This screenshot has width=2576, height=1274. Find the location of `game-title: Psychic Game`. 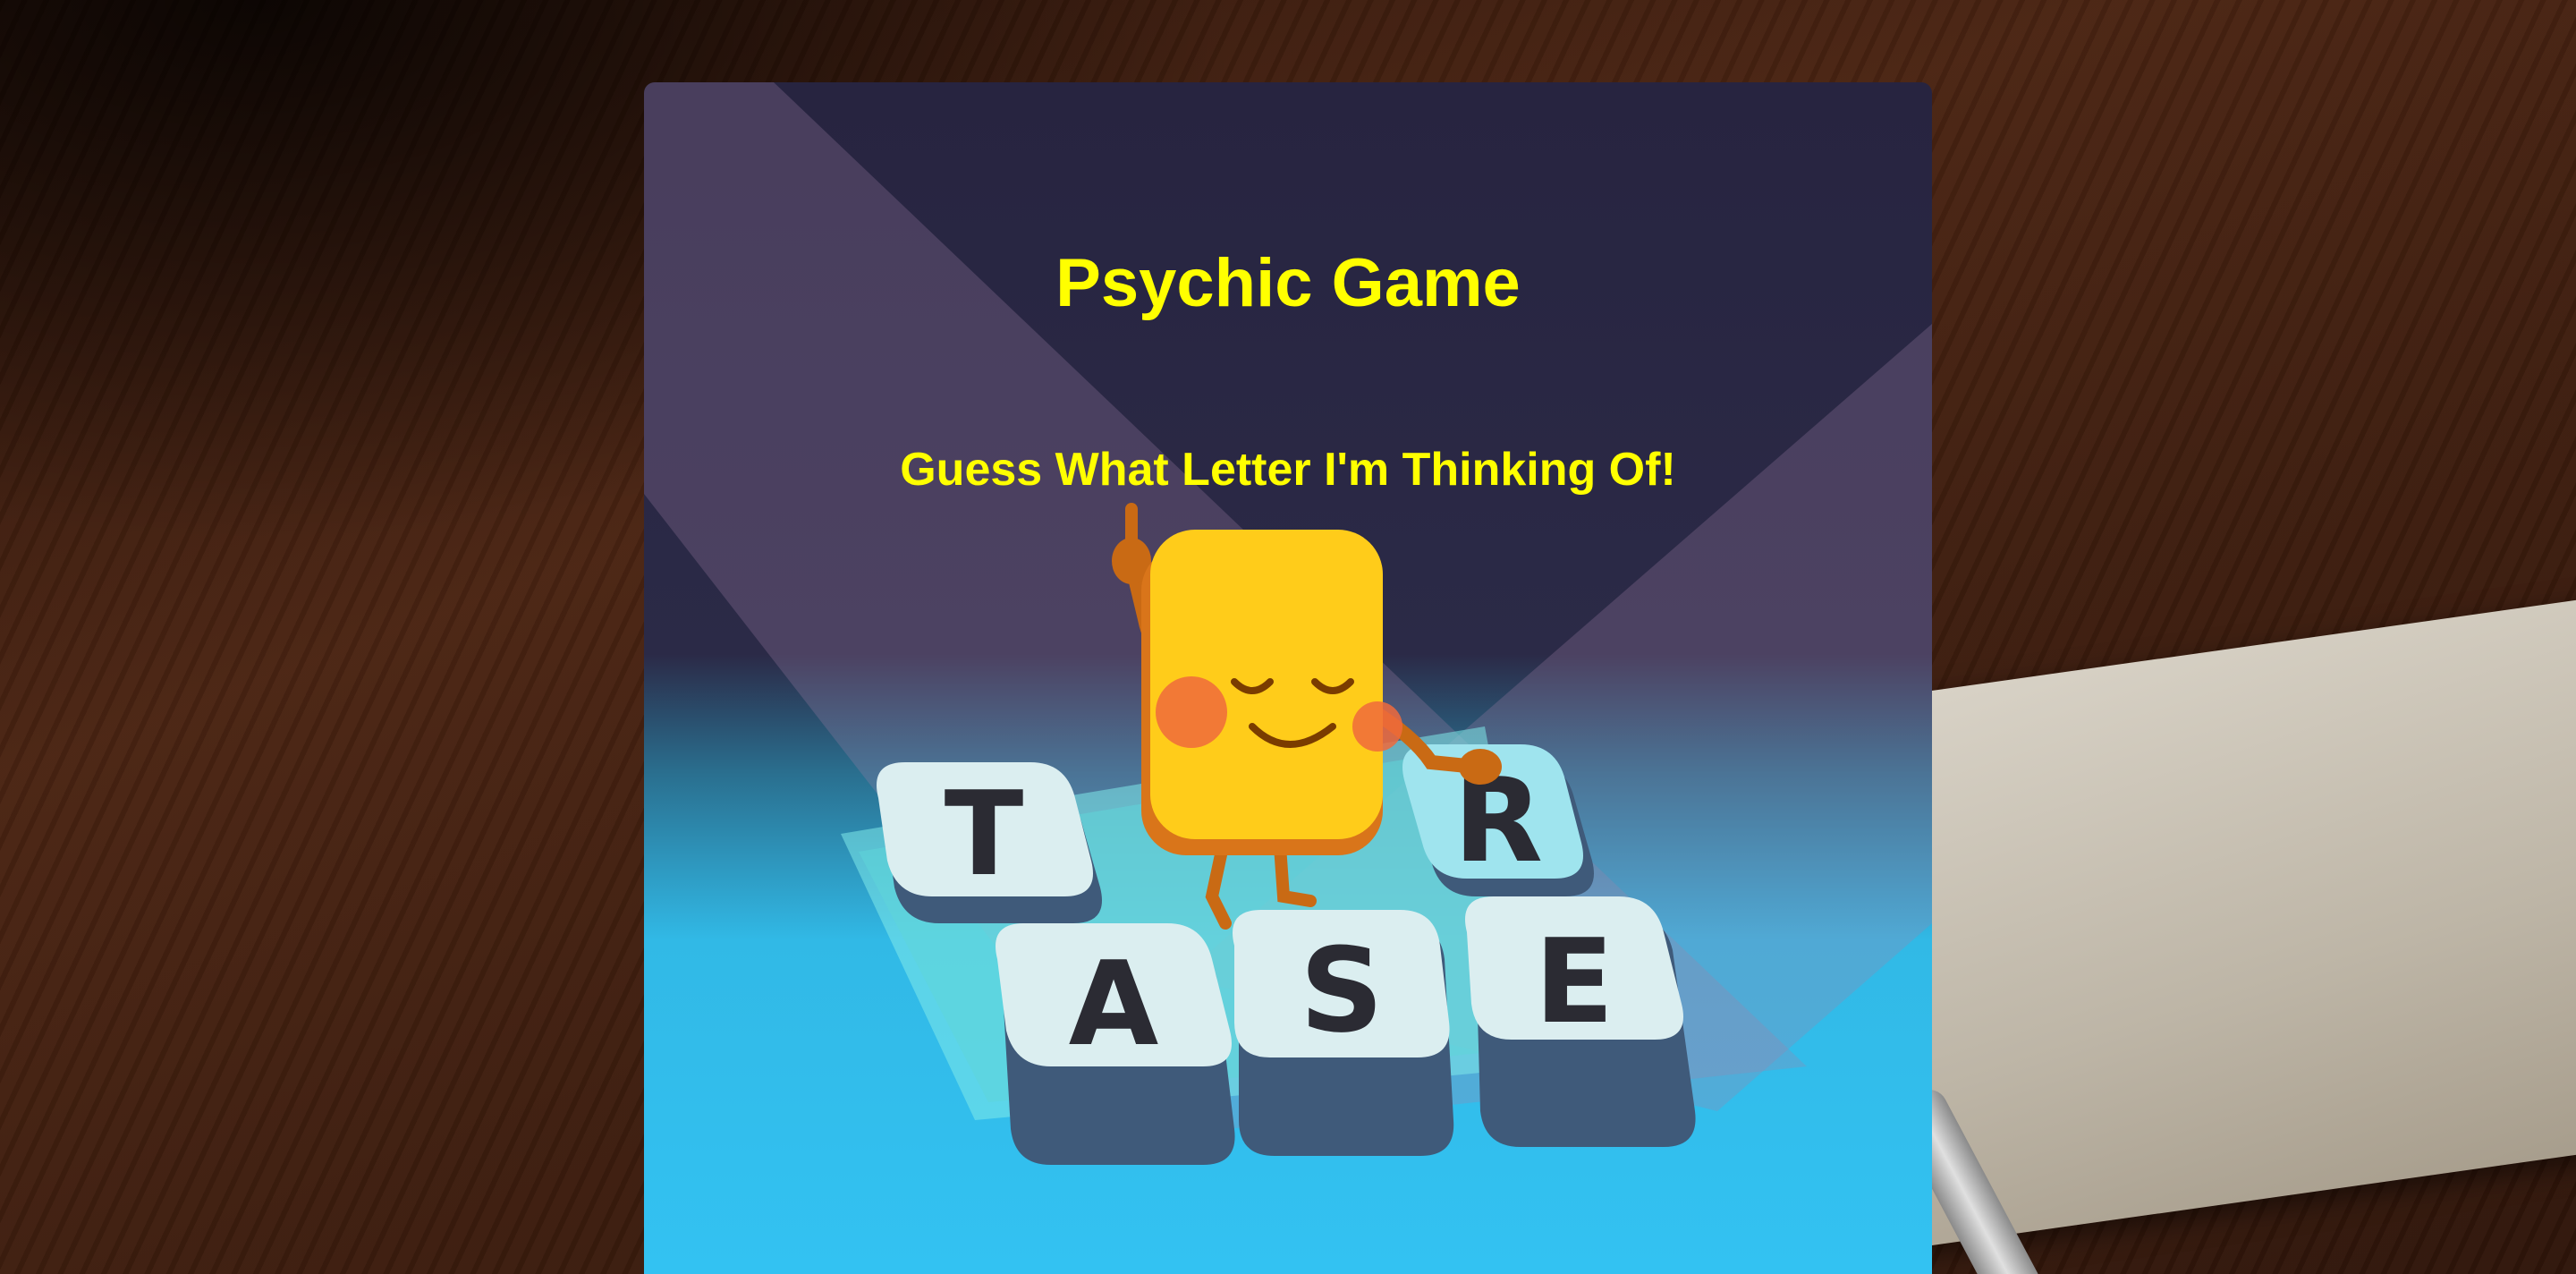

game-title: Psychic Game is located at coordinates (1288, 282).